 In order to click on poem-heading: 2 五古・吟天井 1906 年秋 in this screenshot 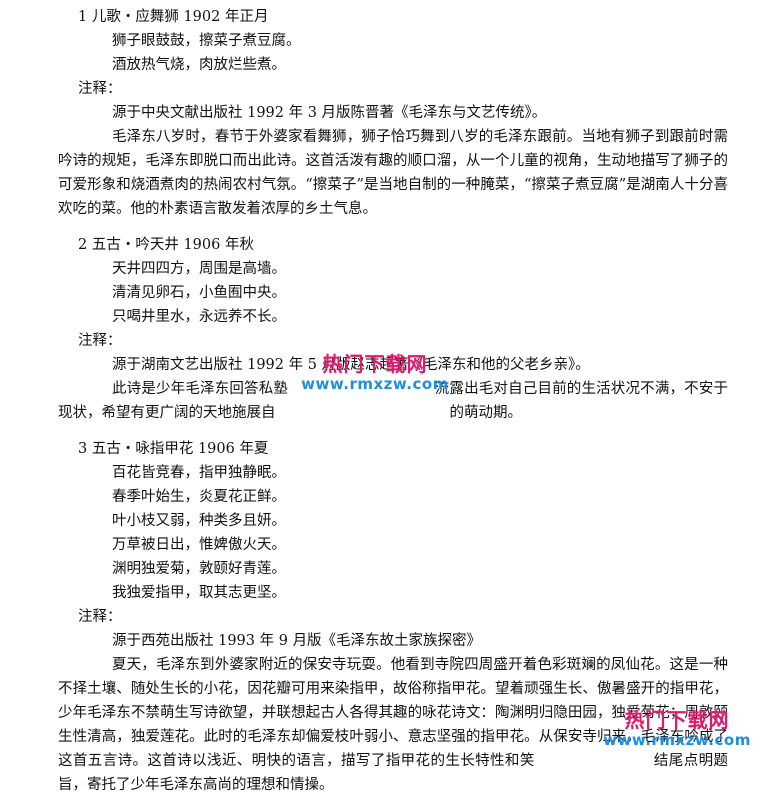, I will do `click(166, 245)`.